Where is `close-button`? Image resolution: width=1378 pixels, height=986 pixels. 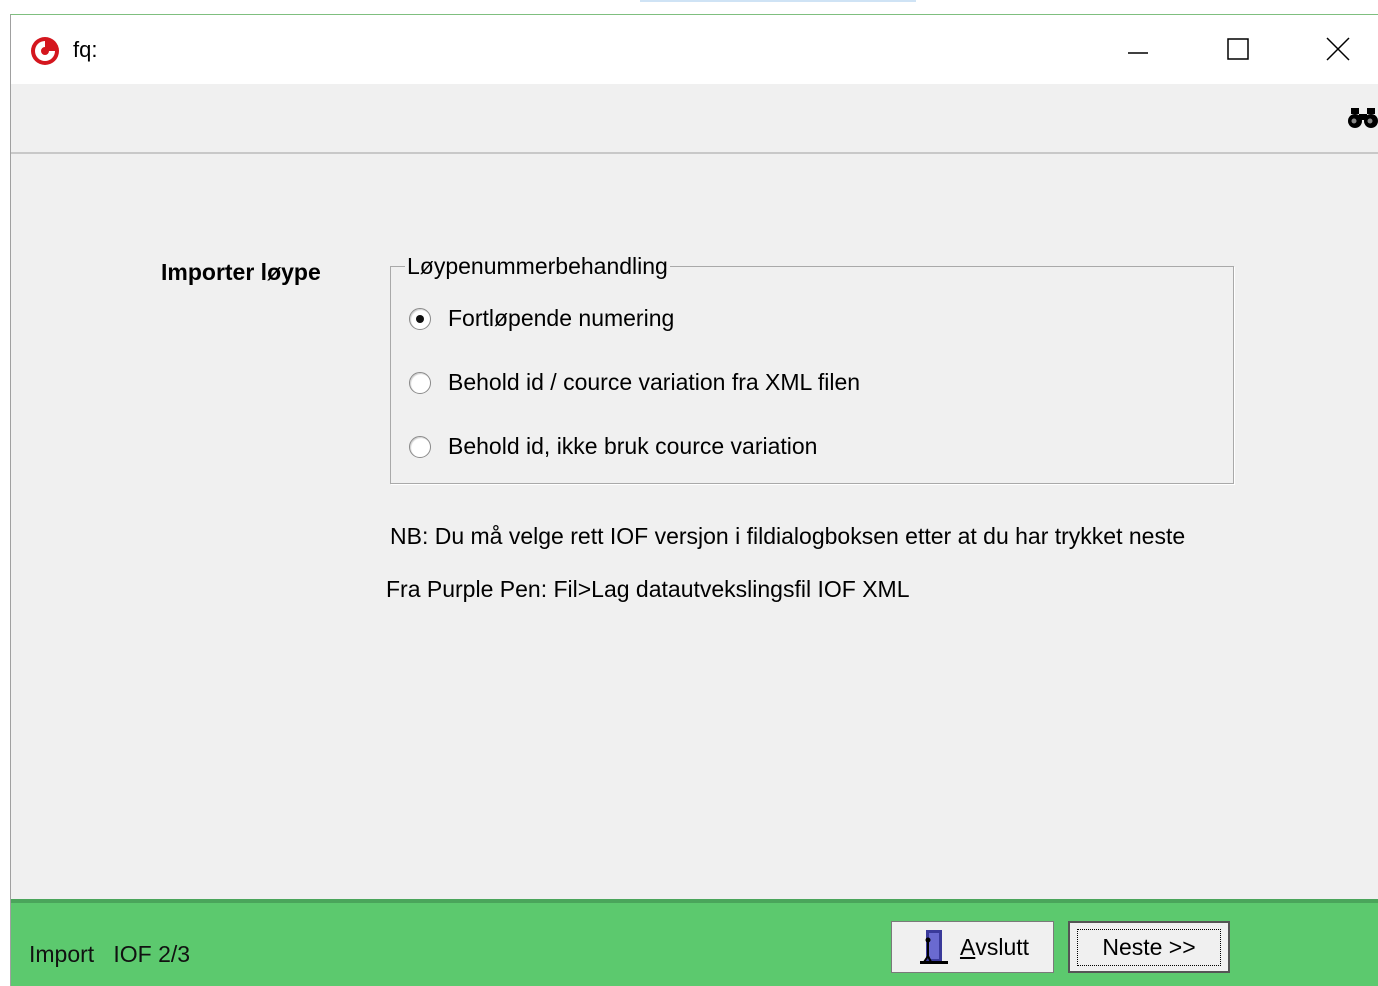 close-button is located at coordinates (1338, 49).